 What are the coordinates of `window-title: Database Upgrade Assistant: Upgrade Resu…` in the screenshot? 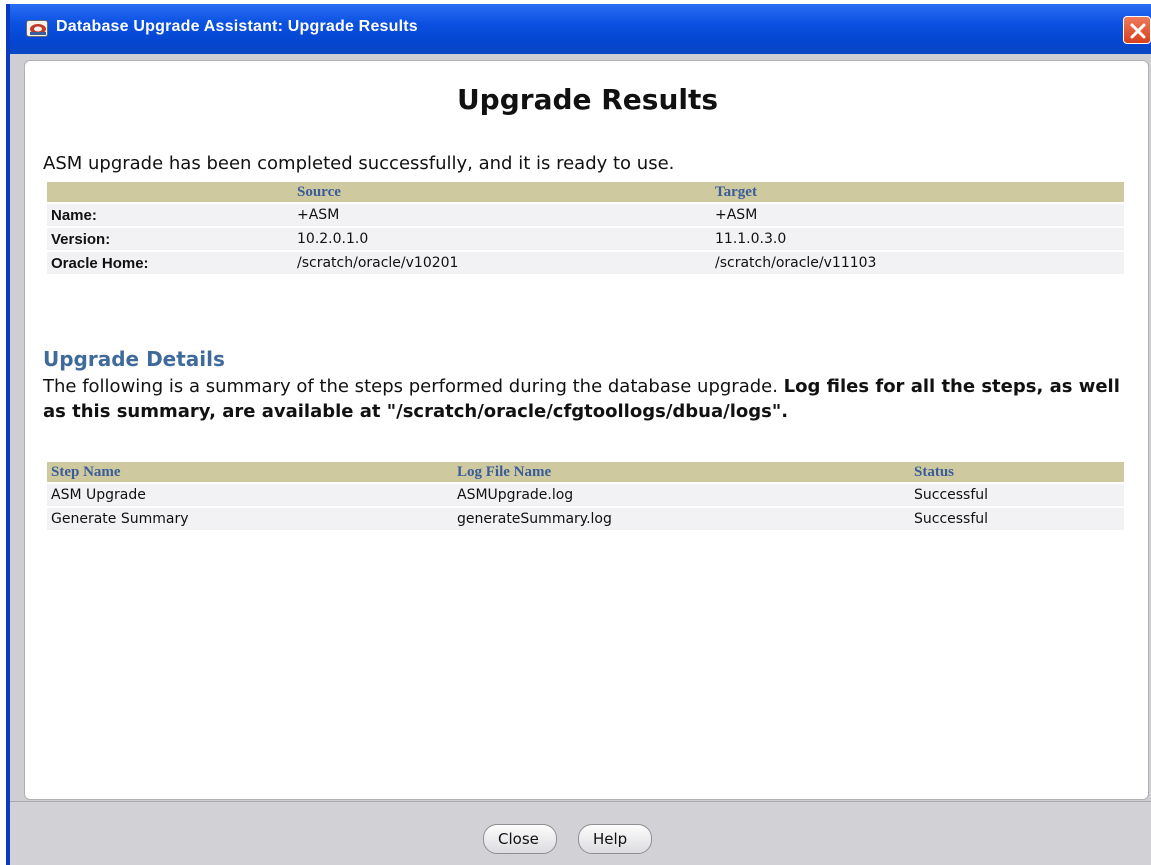 It's located at (237, 26).